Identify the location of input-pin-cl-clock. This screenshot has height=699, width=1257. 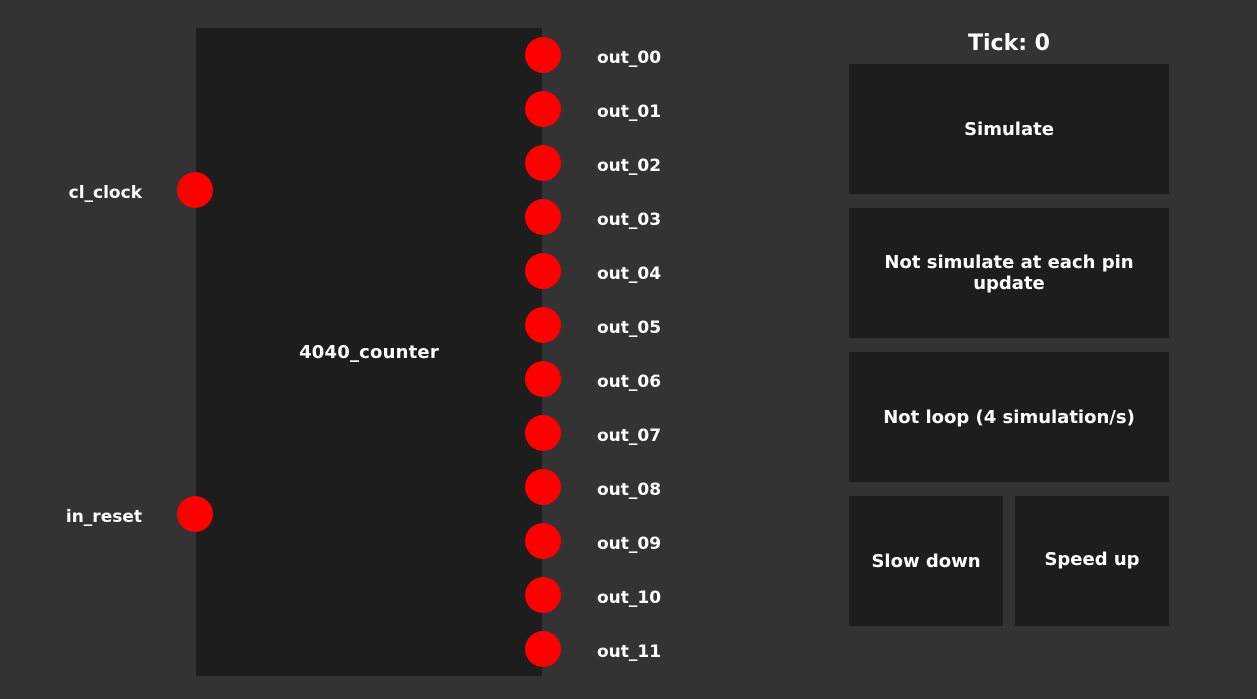
(195, 190).